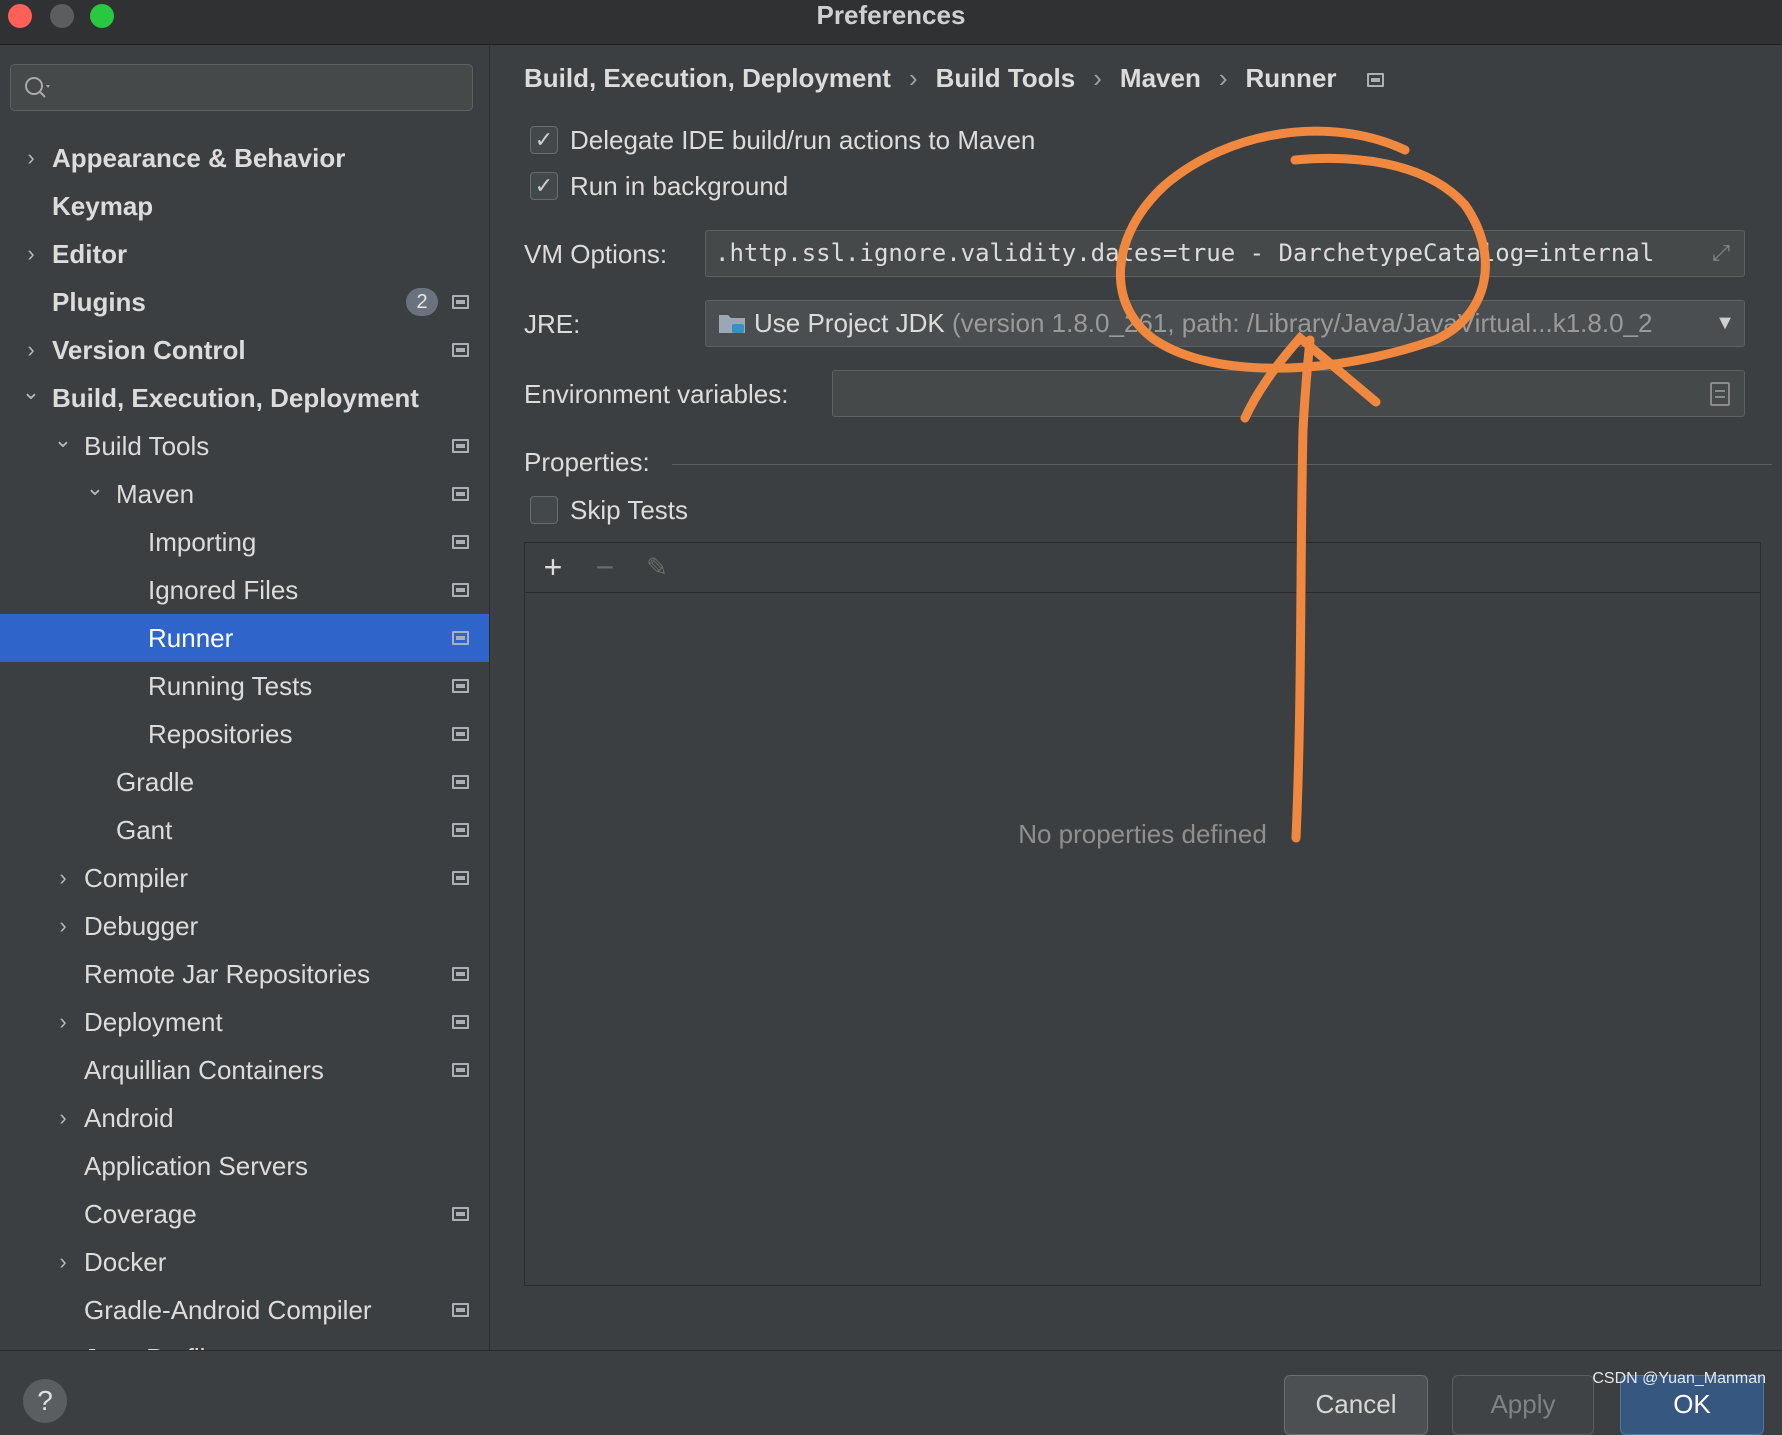 This screenshot has height=1435, width=1782. What do you see at coordinates (657, 567) in the screenshot?
I see `edit-icon: ✎` at bounding box center [657, 567].